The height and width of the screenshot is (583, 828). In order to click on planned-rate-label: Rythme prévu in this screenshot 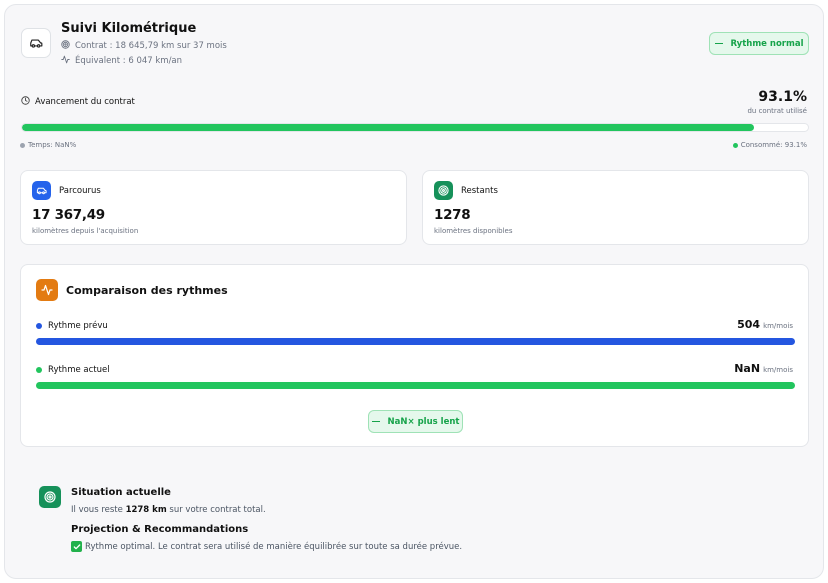, I will do `click(72, 326)`.